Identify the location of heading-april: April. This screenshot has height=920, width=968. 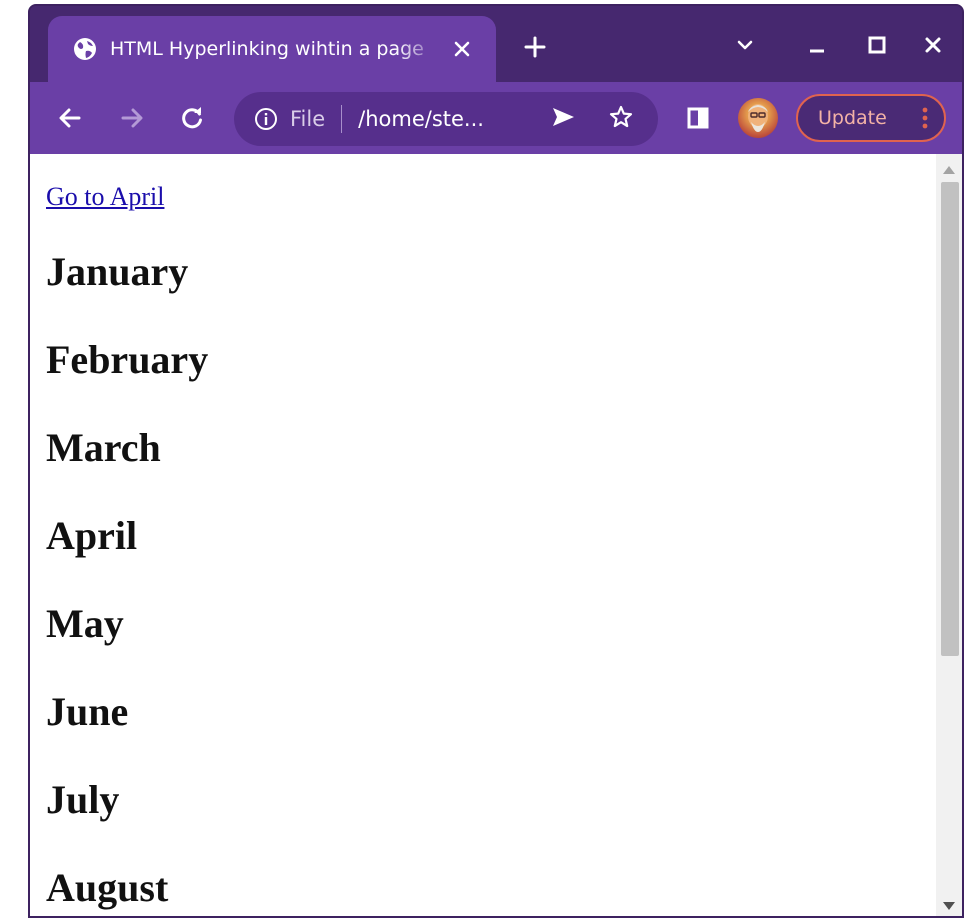
(92, 535).